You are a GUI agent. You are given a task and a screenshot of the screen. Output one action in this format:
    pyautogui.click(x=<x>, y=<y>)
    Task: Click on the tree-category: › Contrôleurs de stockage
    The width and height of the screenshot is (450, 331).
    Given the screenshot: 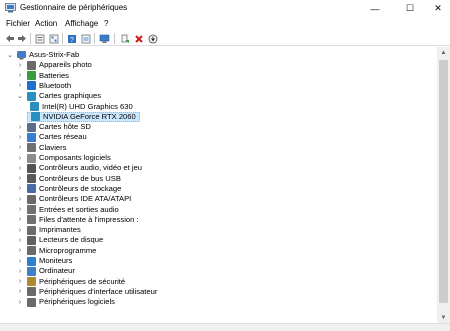 What is the action you would take?
    pyautogui.click(x=68, y=189)
    